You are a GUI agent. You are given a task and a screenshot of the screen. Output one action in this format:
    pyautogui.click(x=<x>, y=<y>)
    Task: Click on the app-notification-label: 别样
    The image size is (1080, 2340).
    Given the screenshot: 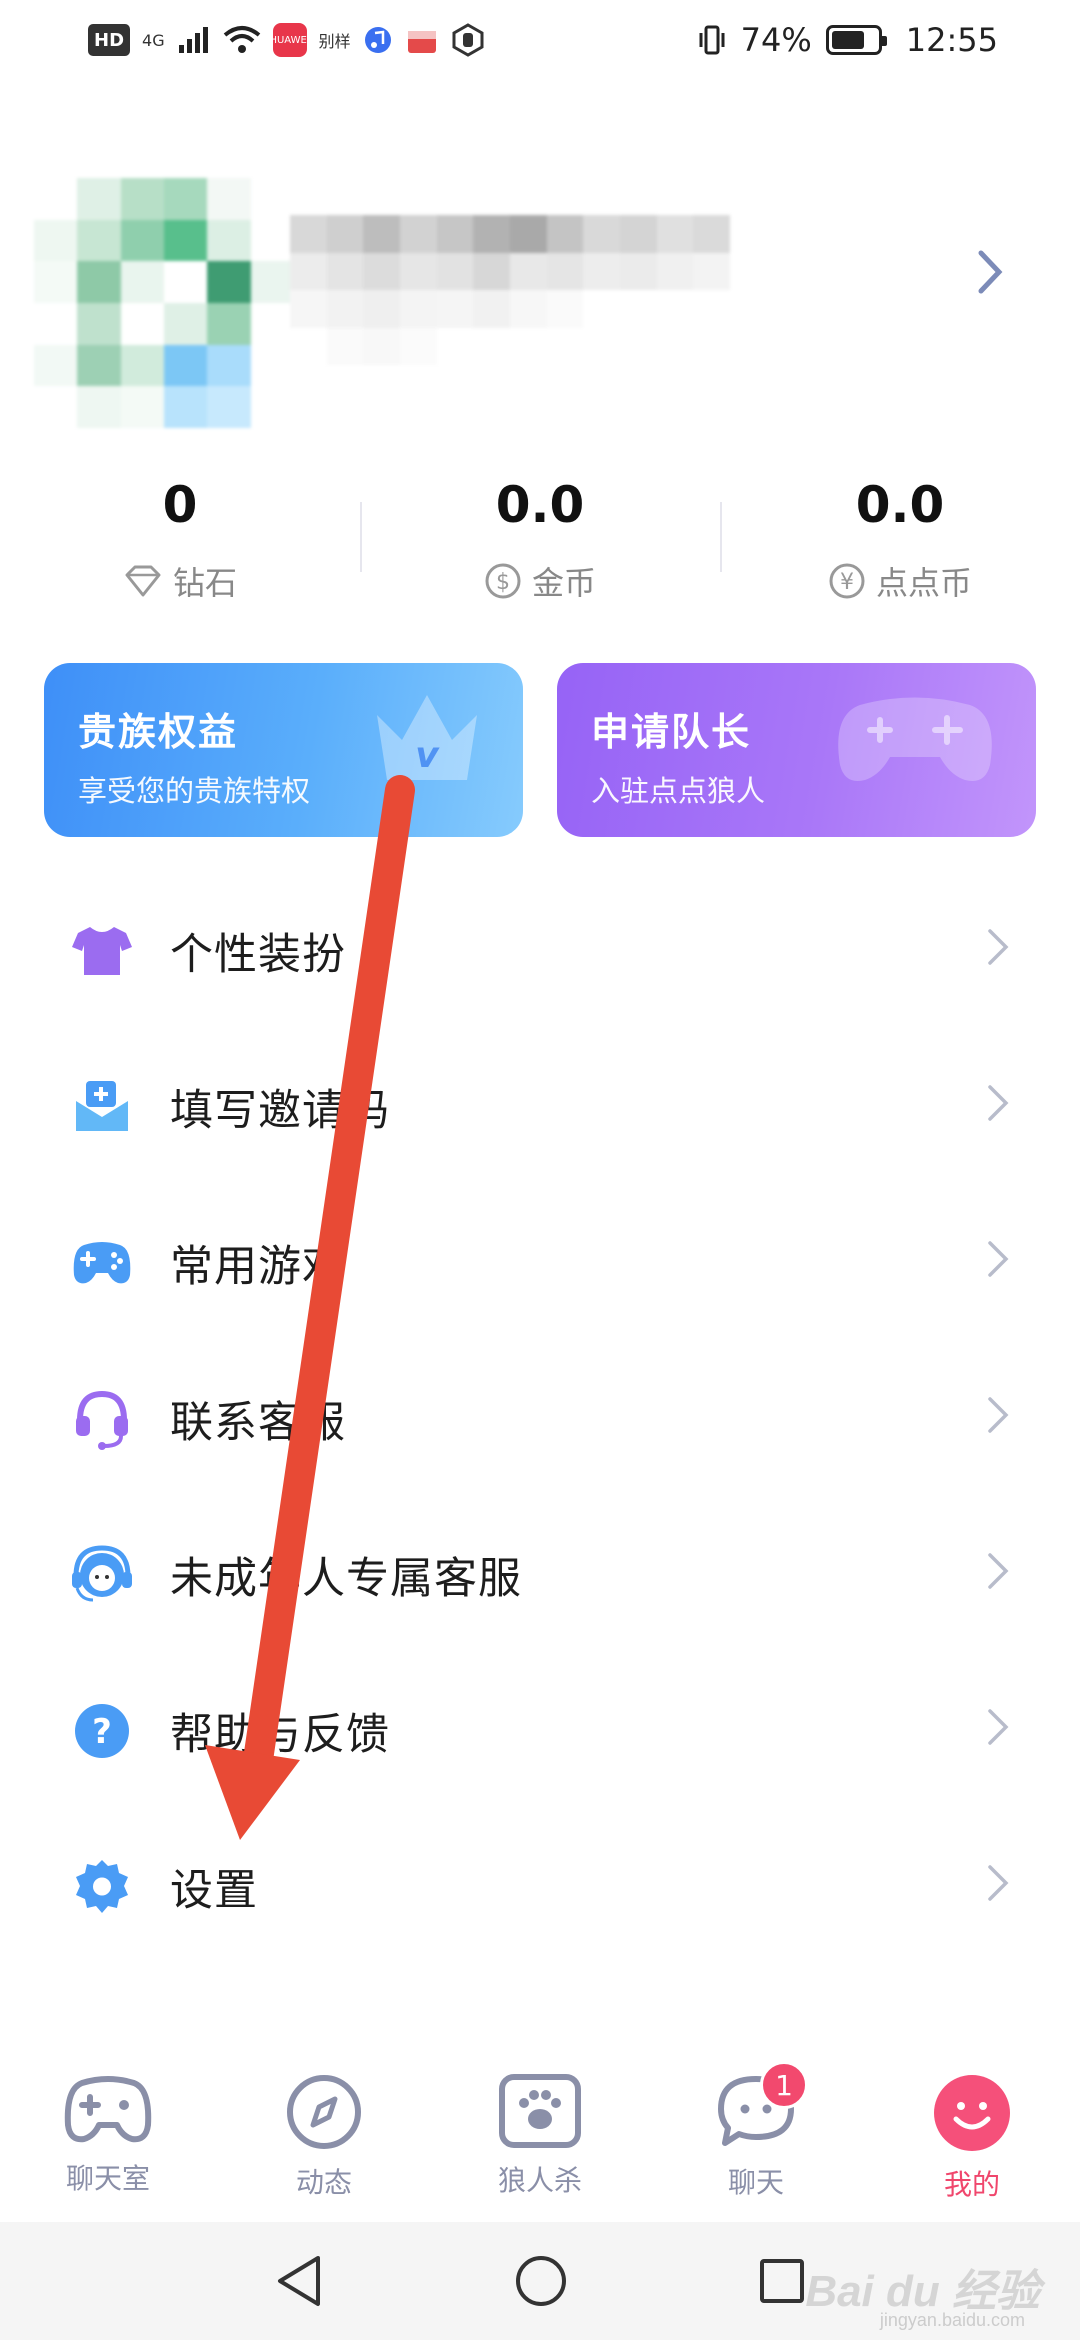 What is the action you would take?
    pyautogui.click(x=334, y=41)
    